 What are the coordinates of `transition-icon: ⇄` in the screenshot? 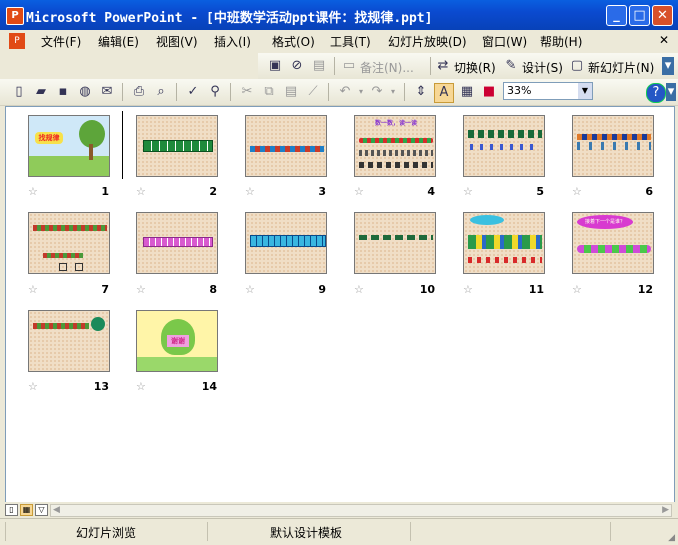 It's located at (443, 66).